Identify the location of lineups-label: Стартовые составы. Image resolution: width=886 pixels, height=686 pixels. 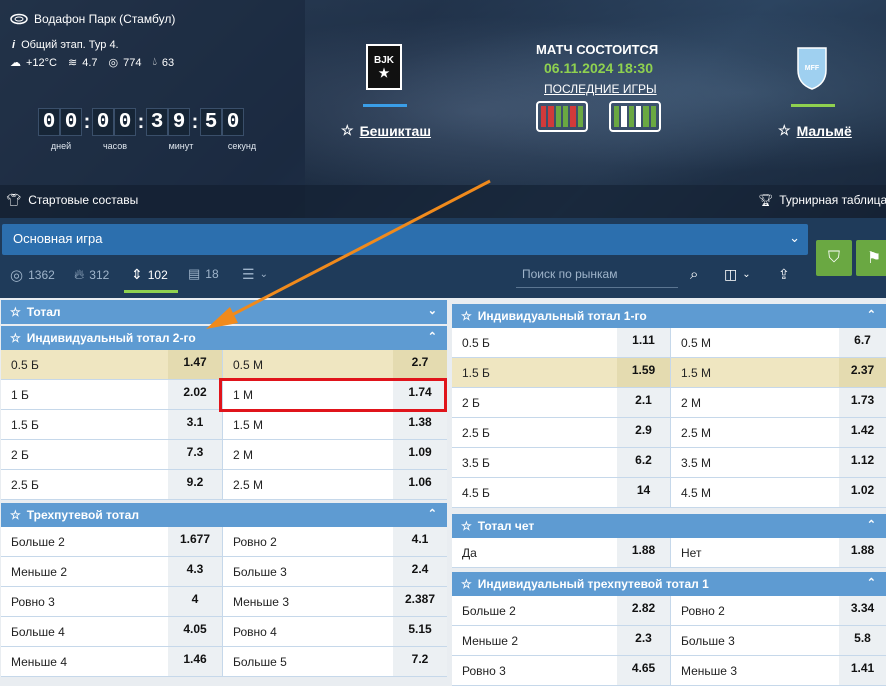
(83, 200).